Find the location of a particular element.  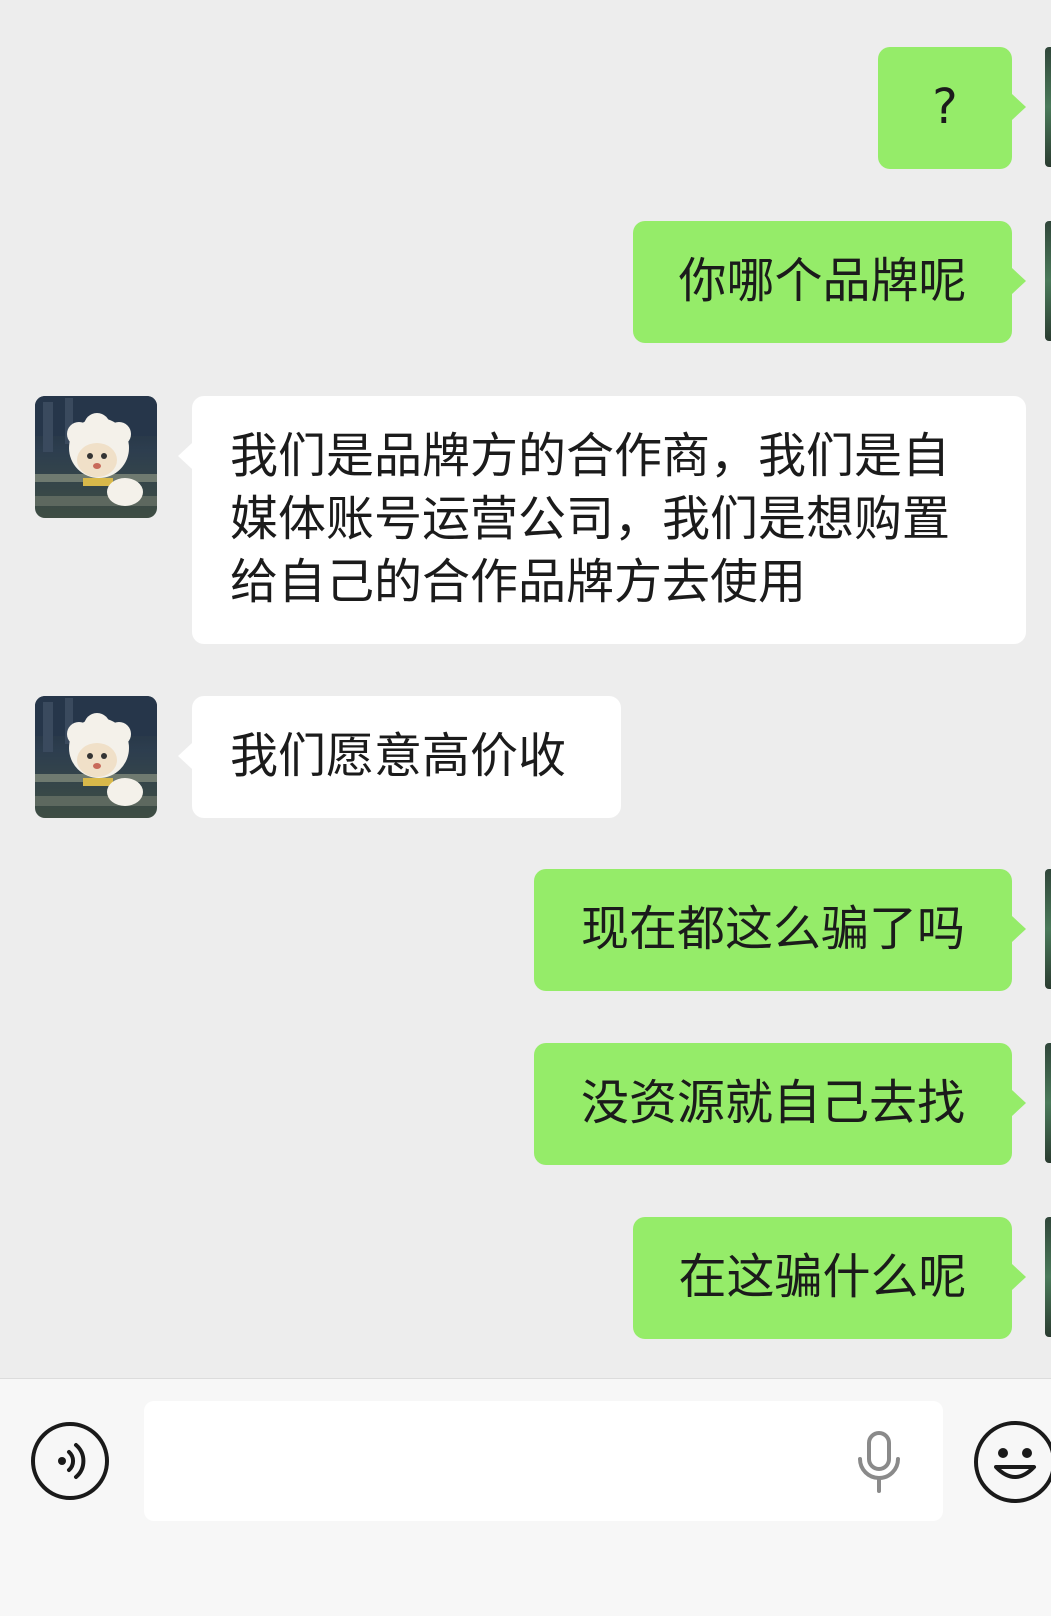

message-bubble: 你哪个品牌呢 is located at coordinates (822, 282).